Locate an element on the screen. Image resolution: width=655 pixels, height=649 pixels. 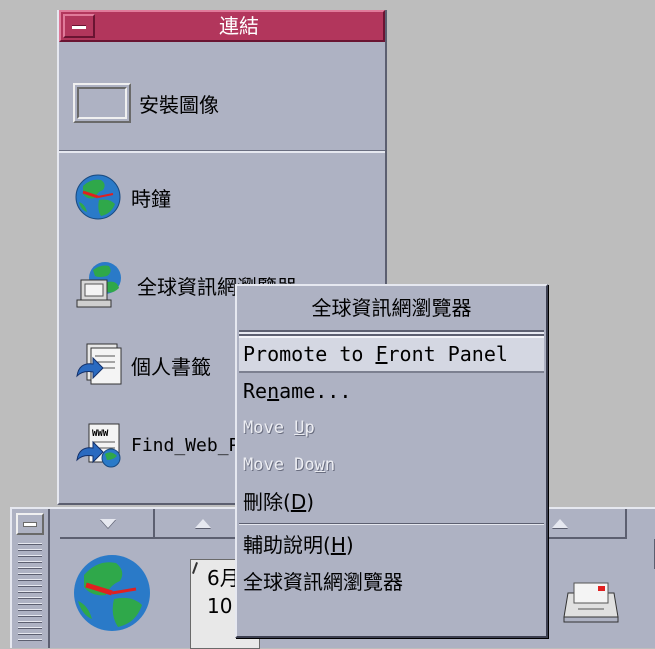
subpanel-item-bookmarks: 個人書籤 is located at coordinates (142, 365).